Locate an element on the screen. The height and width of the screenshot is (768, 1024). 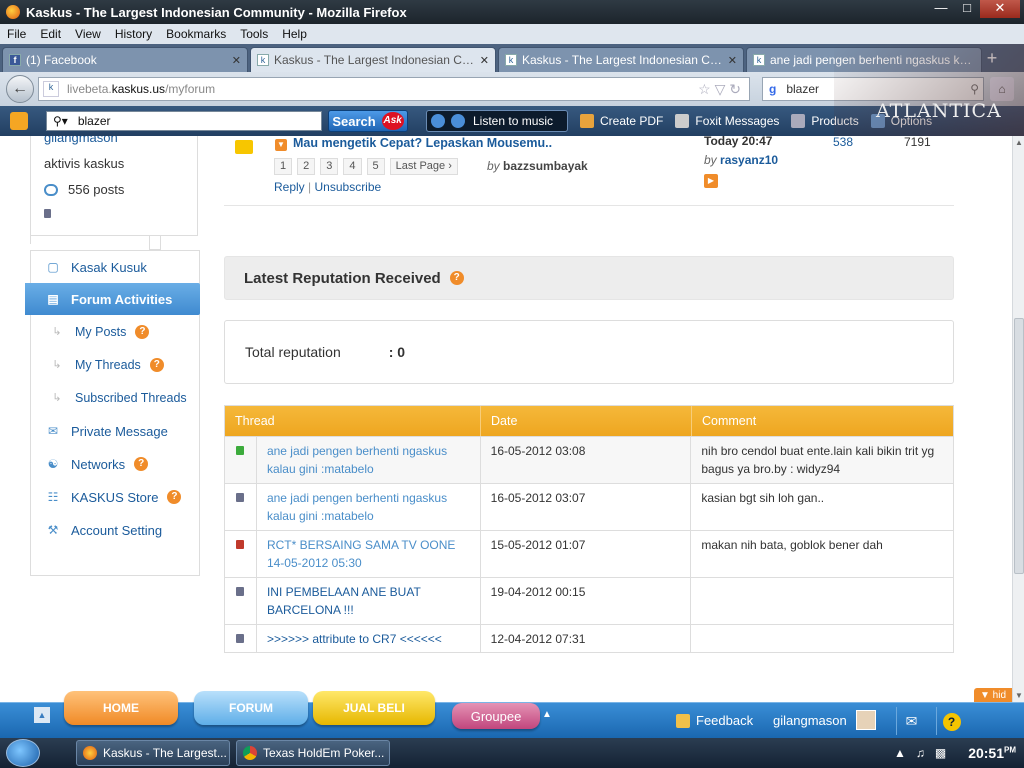
thread-link: INI PEMBELAAN ANE BUAT BARCELONA !!! is located at coordinates (369, 601).